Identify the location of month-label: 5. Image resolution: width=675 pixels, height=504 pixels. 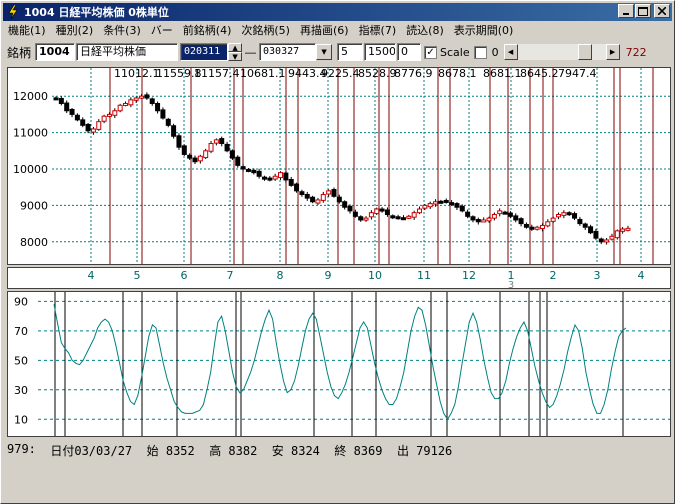
(137, 275).